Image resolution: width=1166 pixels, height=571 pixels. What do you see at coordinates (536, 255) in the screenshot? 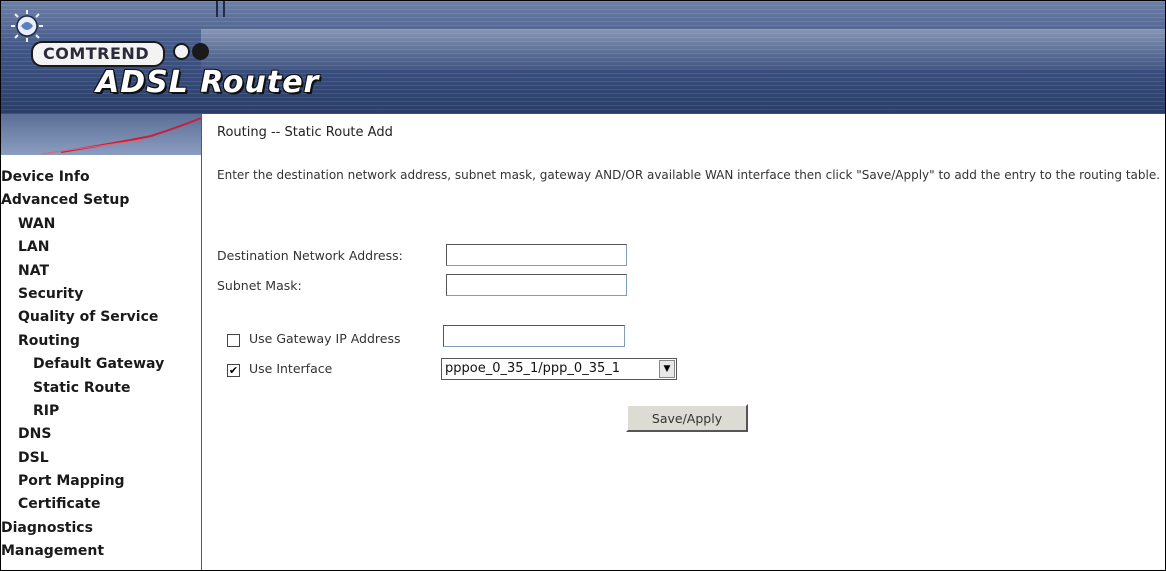
I see `destination-network-input` at bounding box center [536, 255].